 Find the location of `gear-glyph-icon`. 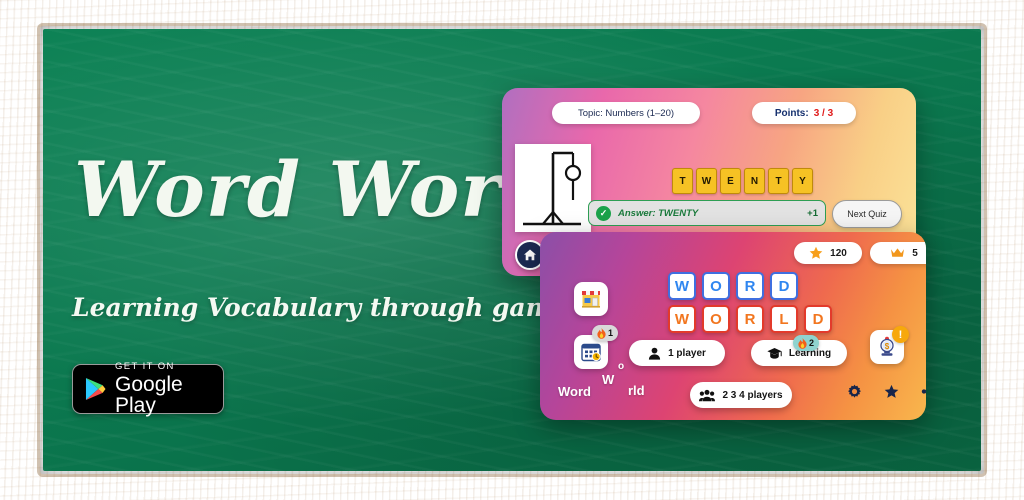

gear-glyph-icon is located at coordinates (854, 391).